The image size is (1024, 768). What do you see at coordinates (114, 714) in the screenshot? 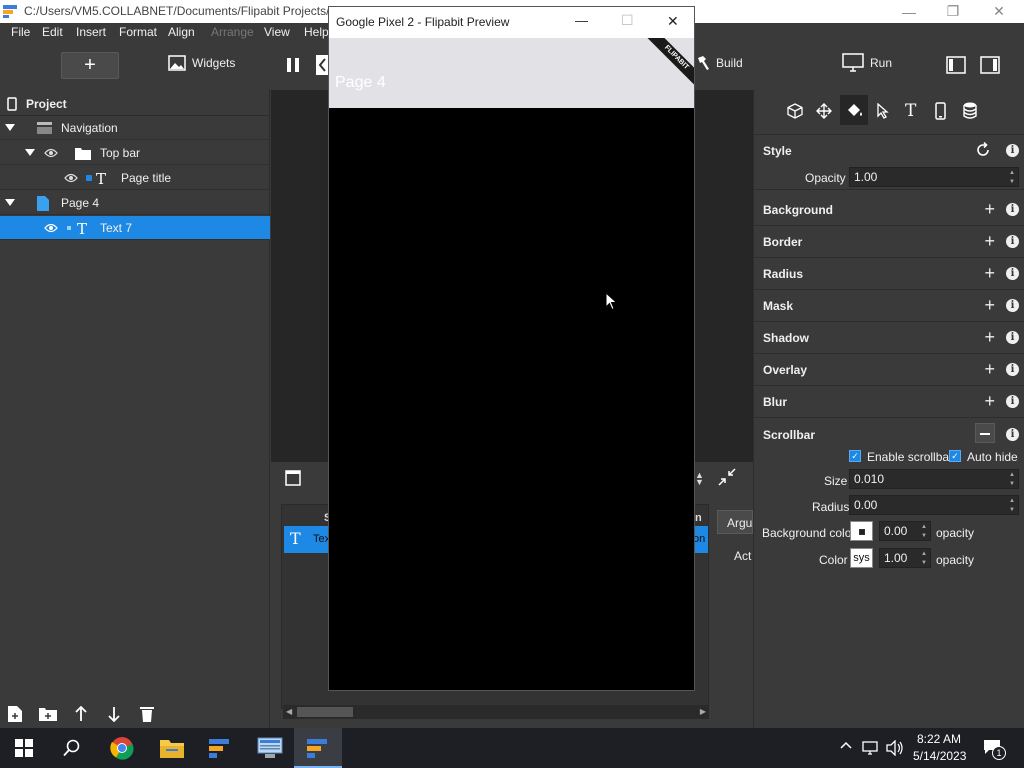
I see `move-down-icon` at bounding box center [114, 714].